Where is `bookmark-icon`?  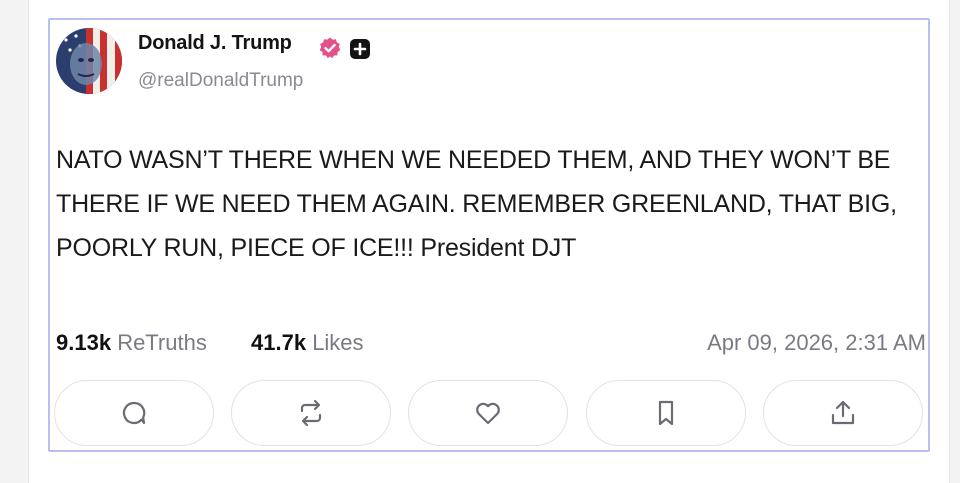
bookmark-icon is located at coordinates (666, 413).